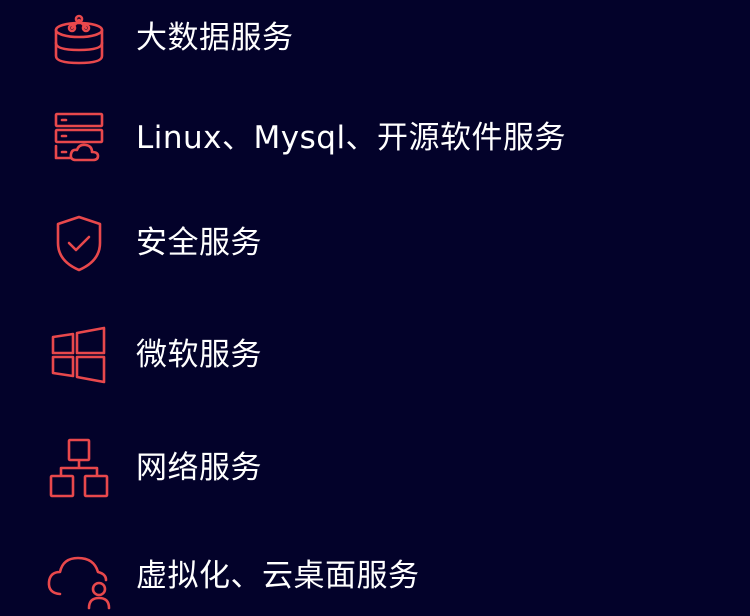 Image resolution: width=750 pixels, height=616 pixels. Describe the element at coordinates (79, 355) in the screenshot. I see `windows-icon` at that location.